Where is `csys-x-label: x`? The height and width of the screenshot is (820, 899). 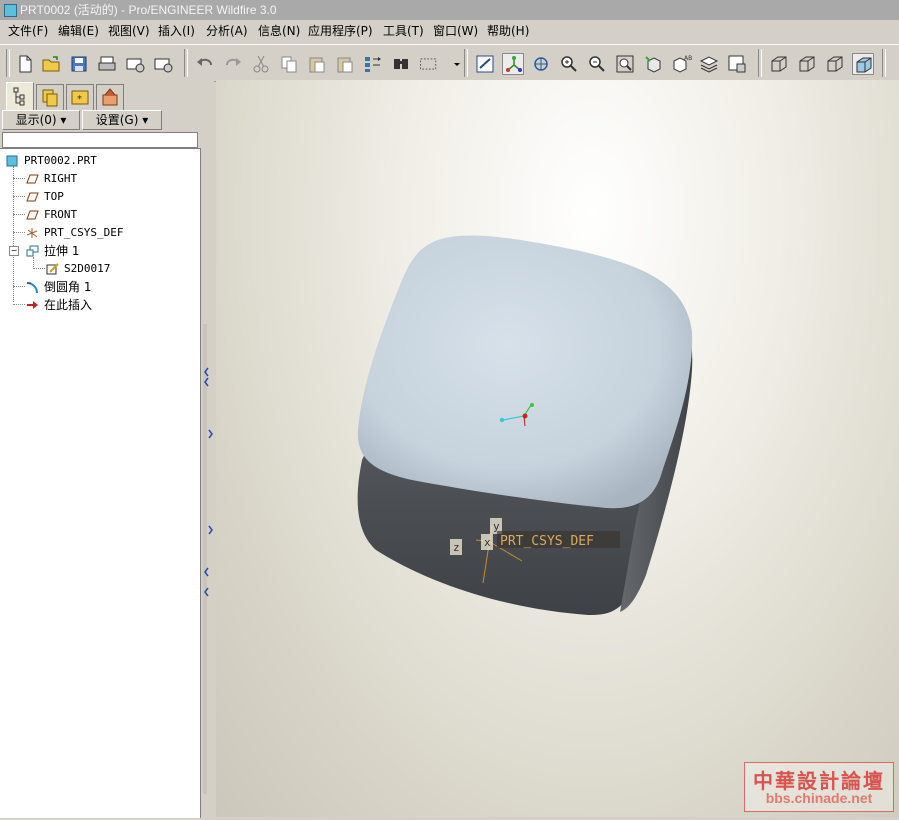
csys-x-label: x is located at coordinates (487, 542).